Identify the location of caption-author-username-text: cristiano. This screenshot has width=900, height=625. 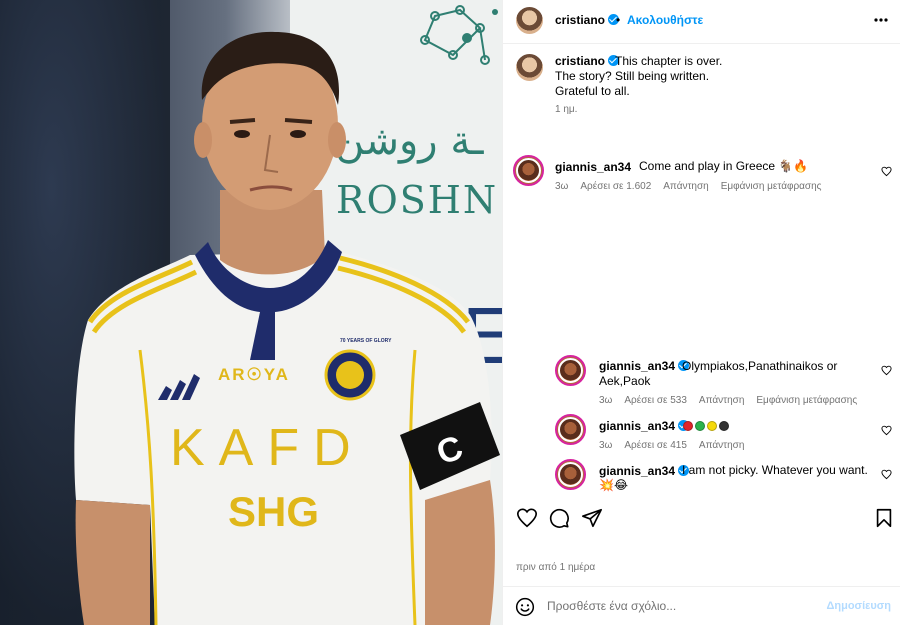
(580, 61).